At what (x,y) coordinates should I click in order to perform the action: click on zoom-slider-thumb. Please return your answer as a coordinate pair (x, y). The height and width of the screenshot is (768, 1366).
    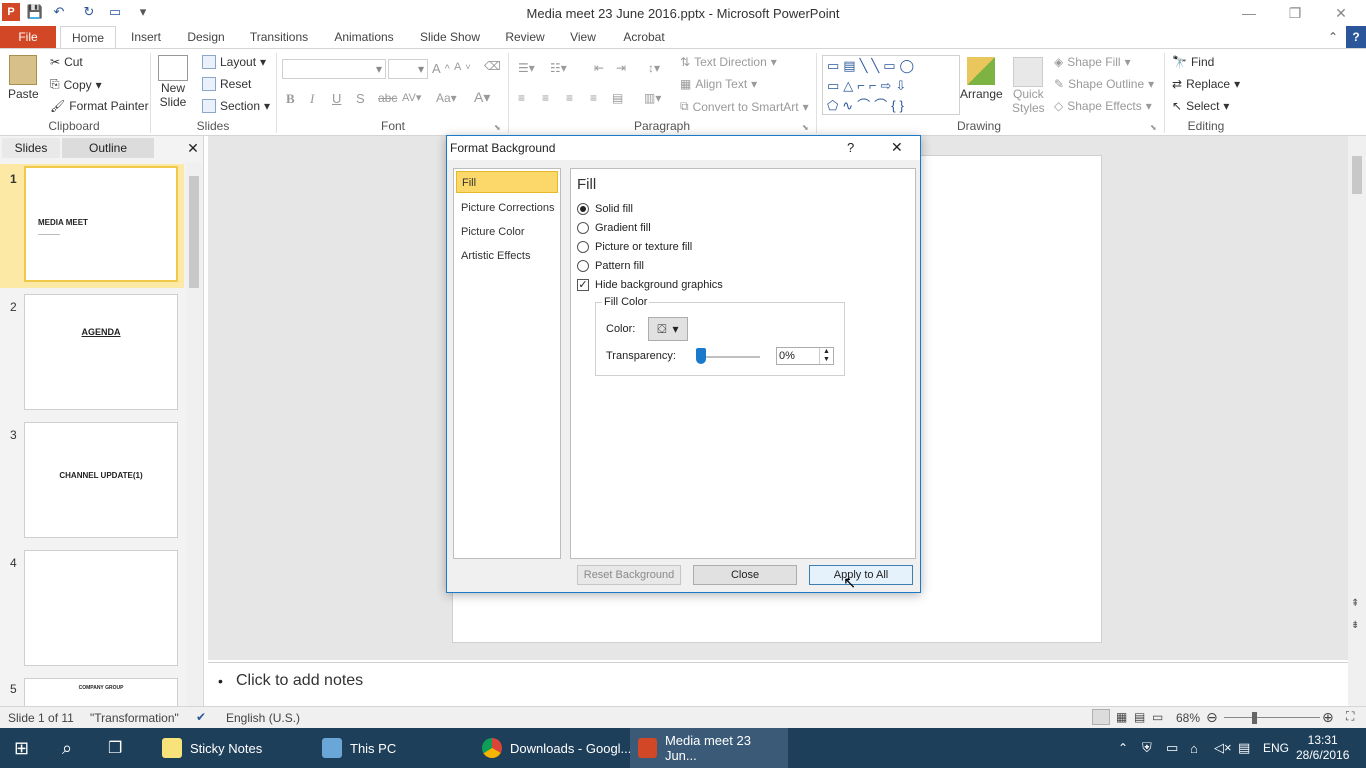
    Looking at the image, I should click on (1254, 718).